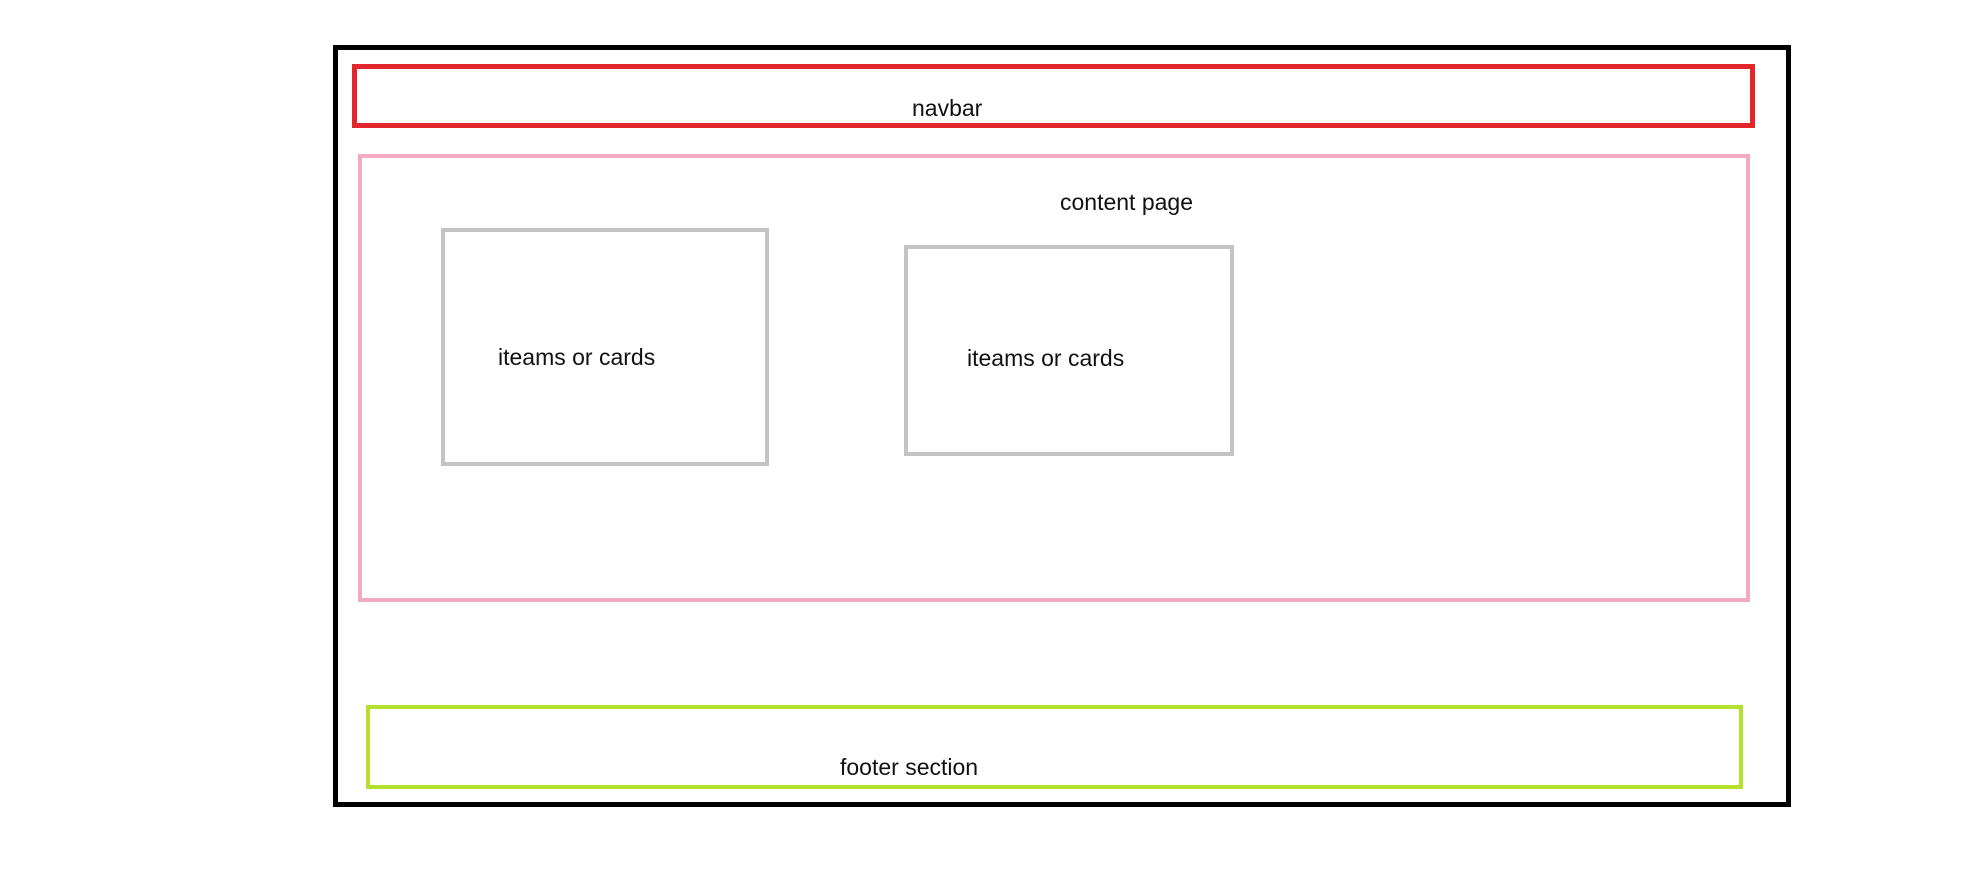  What do you see at coordinates (947, 108) in the screenshot?
I see `navbar-label: navbar` at bounding box center [947, 108].